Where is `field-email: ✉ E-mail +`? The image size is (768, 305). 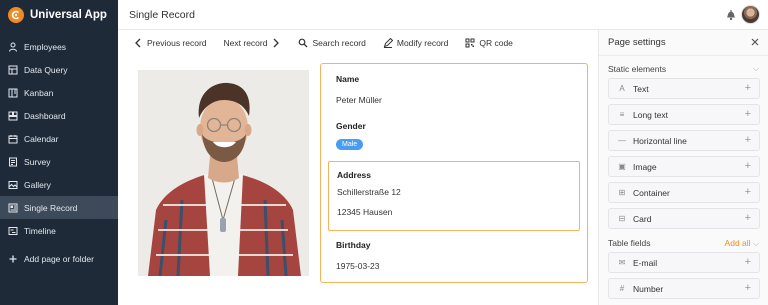
field-email: ✉ E-mail + is located at coordinates (684, 262).